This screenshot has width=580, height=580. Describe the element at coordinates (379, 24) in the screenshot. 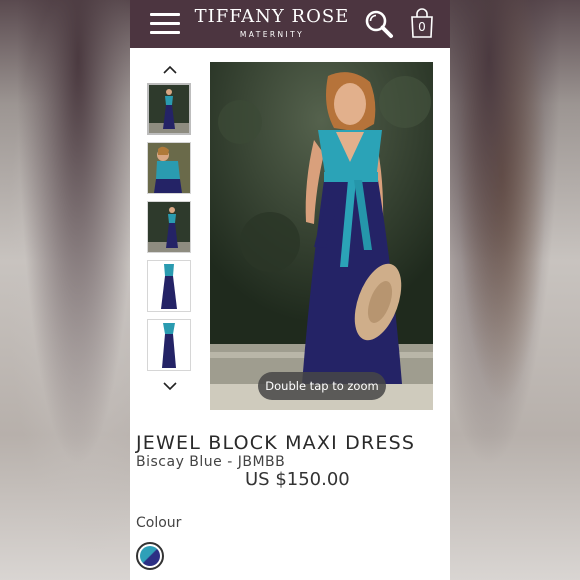

I see `search-icon` at that location.